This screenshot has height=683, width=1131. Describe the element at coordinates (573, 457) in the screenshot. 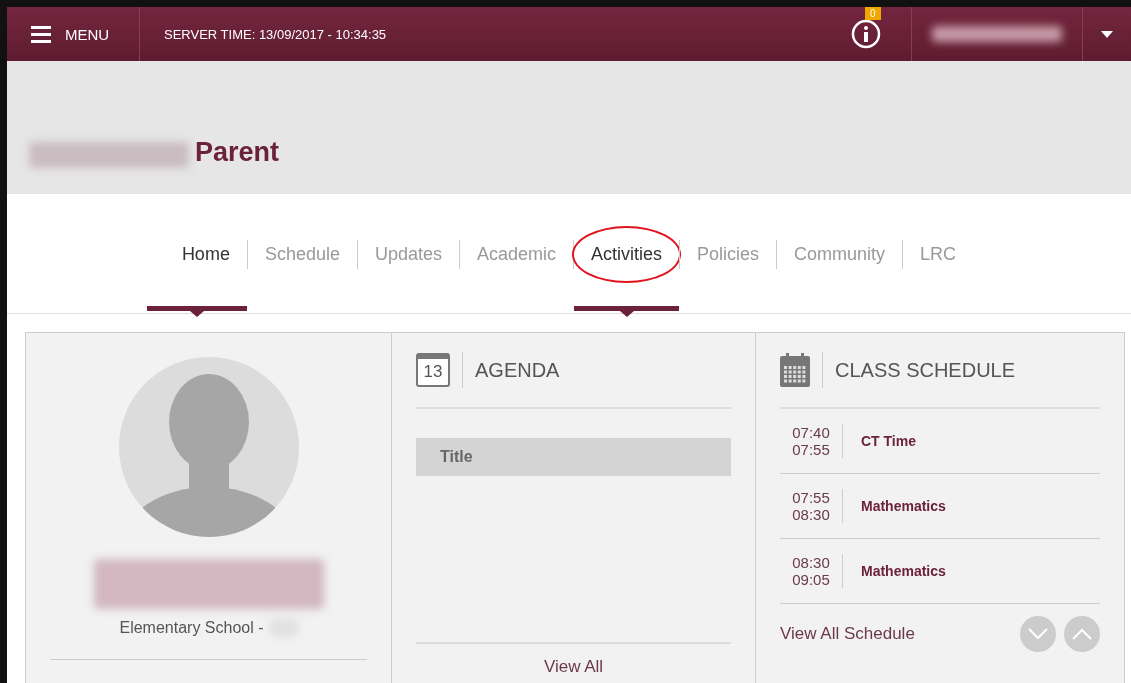

I see `column-header: Title` at that location.